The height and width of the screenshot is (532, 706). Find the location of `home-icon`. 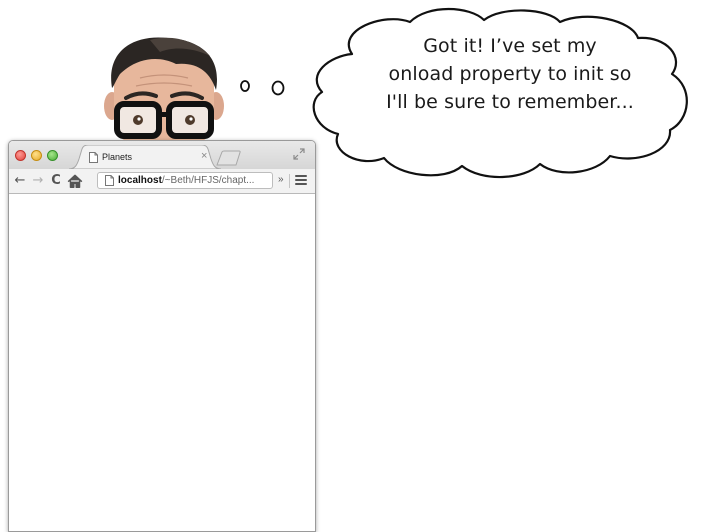

home-icon is located at coordinates (75, 181).